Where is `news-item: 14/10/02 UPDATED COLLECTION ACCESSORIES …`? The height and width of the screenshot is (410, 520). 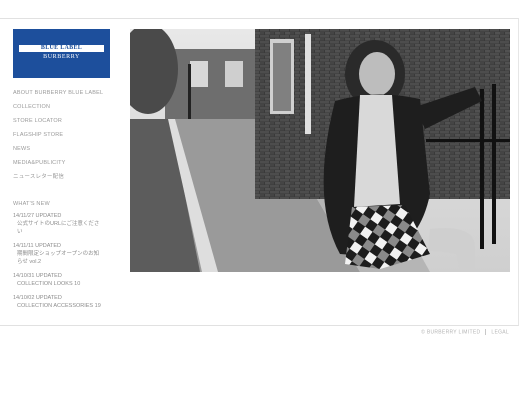
news-item: 14/10/02 UPDATED COLLECTION ACCESSORIES … is located at coordinates (58, 302).